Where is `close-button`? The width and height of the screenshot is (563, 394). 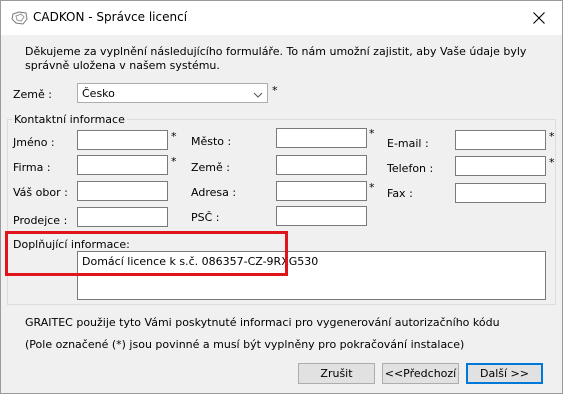
close-button is located at coordinates (539, 18).